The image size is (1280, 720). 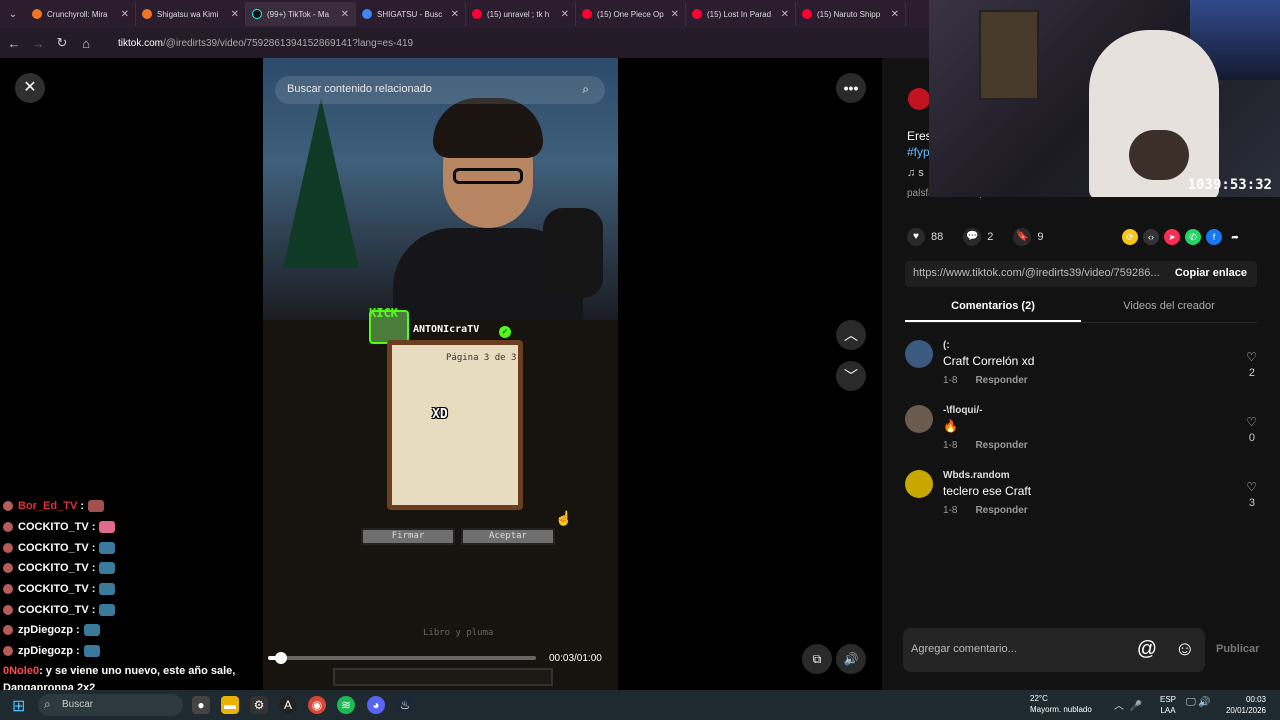 What do you see at coordinates (1185, 649) in the screenshot?
I see `emoji-icon: ☺` at bounding box center [1185, 649].